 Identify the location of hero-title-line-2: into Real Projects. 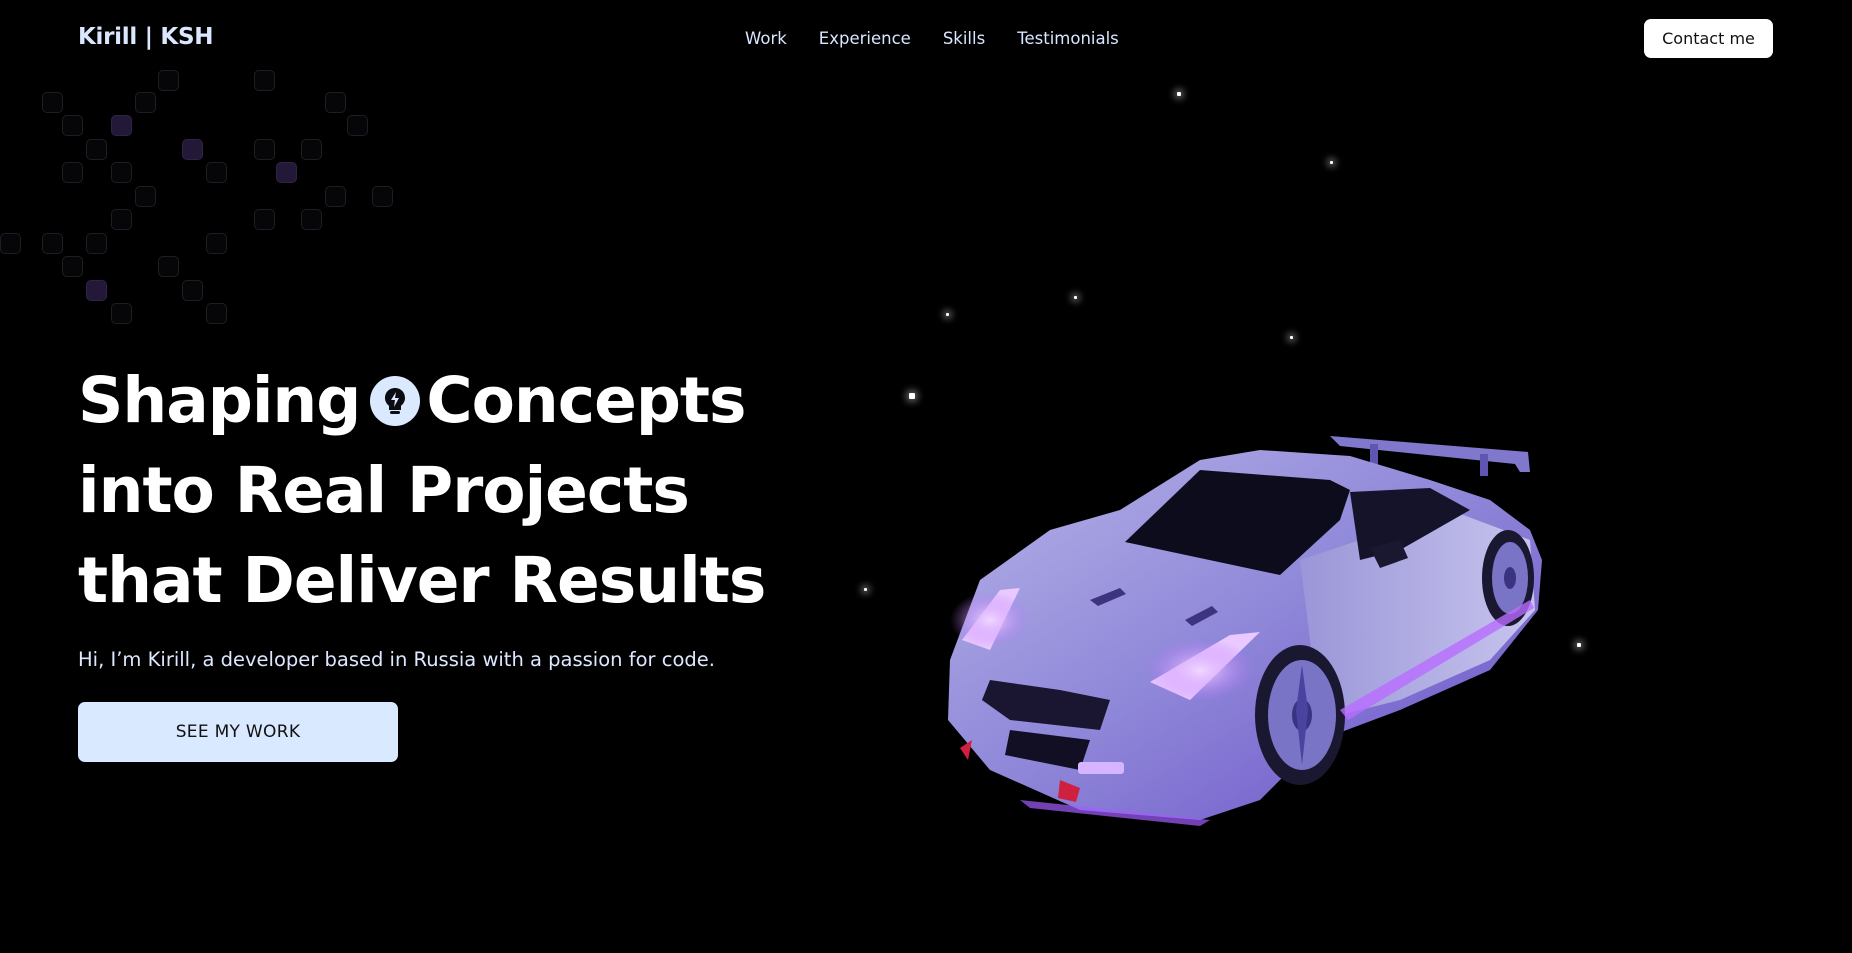
(384, 490).